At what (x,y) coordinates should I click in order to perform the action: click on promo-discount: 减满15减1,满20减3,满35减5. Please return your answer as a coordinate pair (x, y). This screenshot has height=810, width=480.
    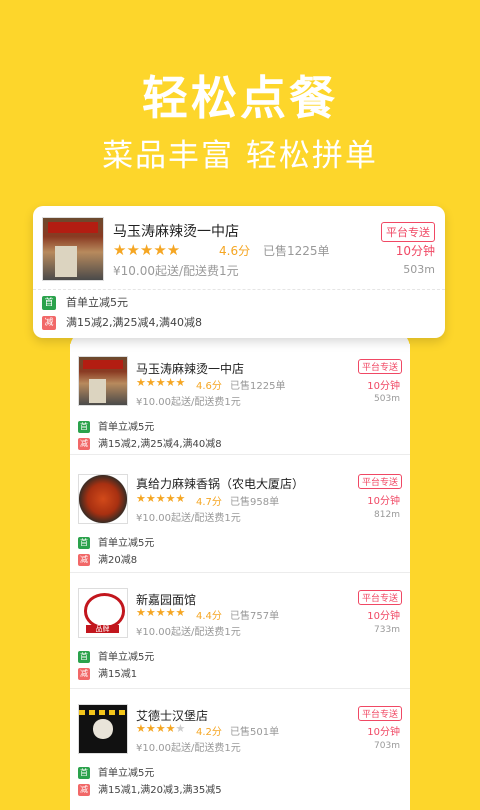
    Looking at the image, I should click on (150, 788).